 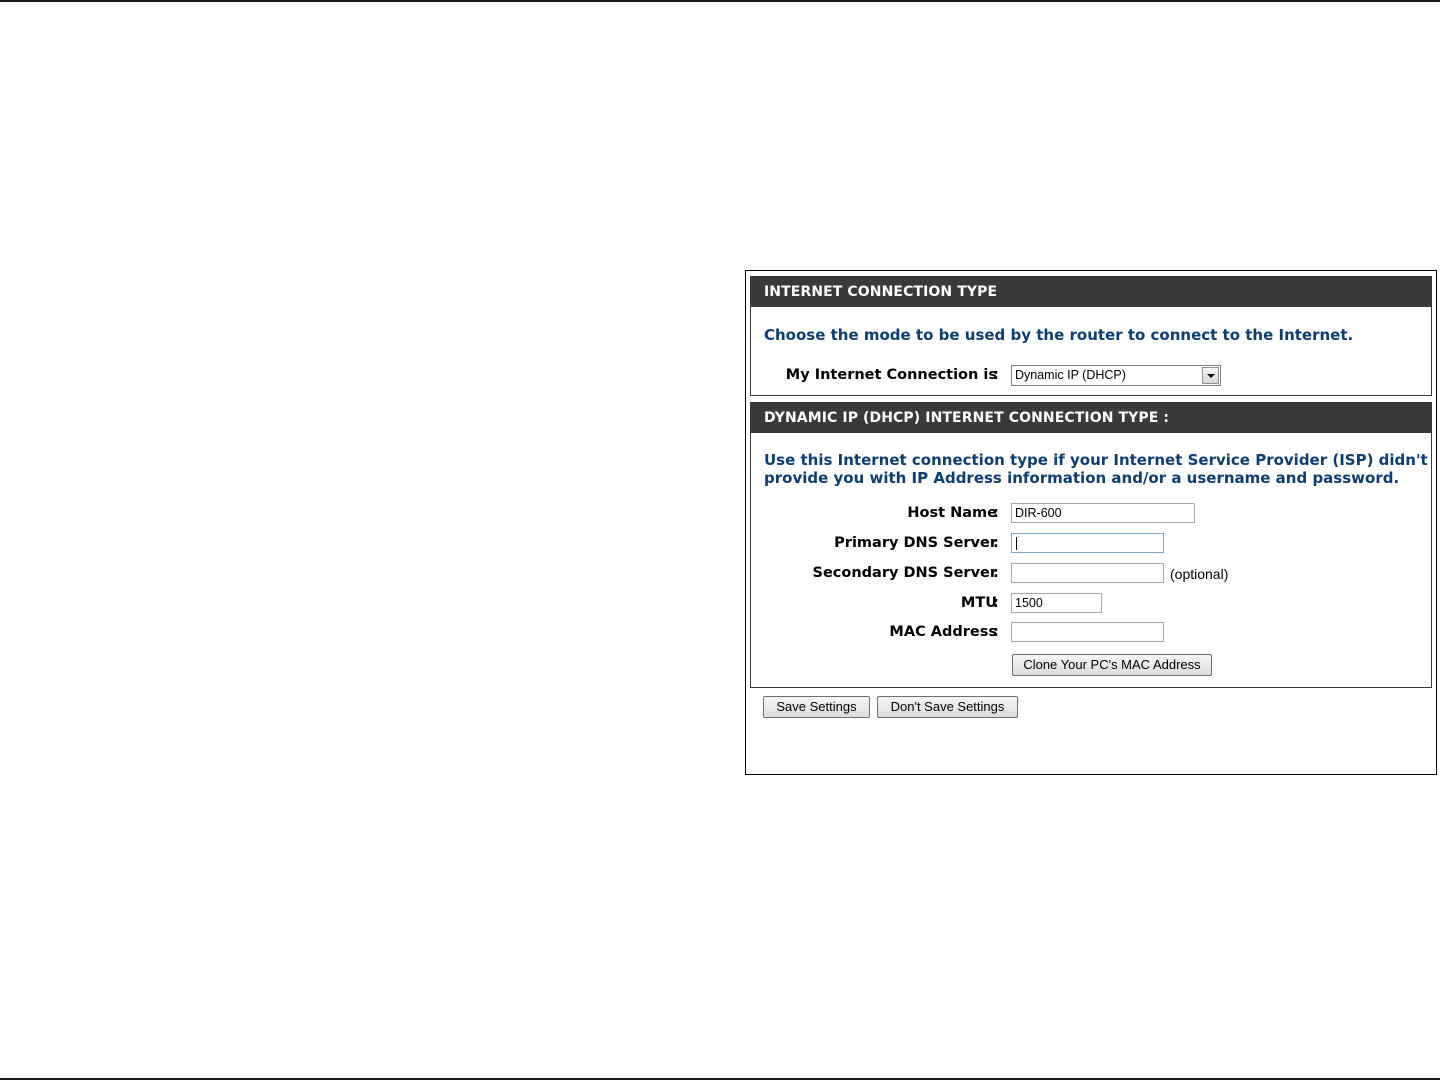 I want to click on save-settings-button: Save Settings, so click(x=816, y=707).